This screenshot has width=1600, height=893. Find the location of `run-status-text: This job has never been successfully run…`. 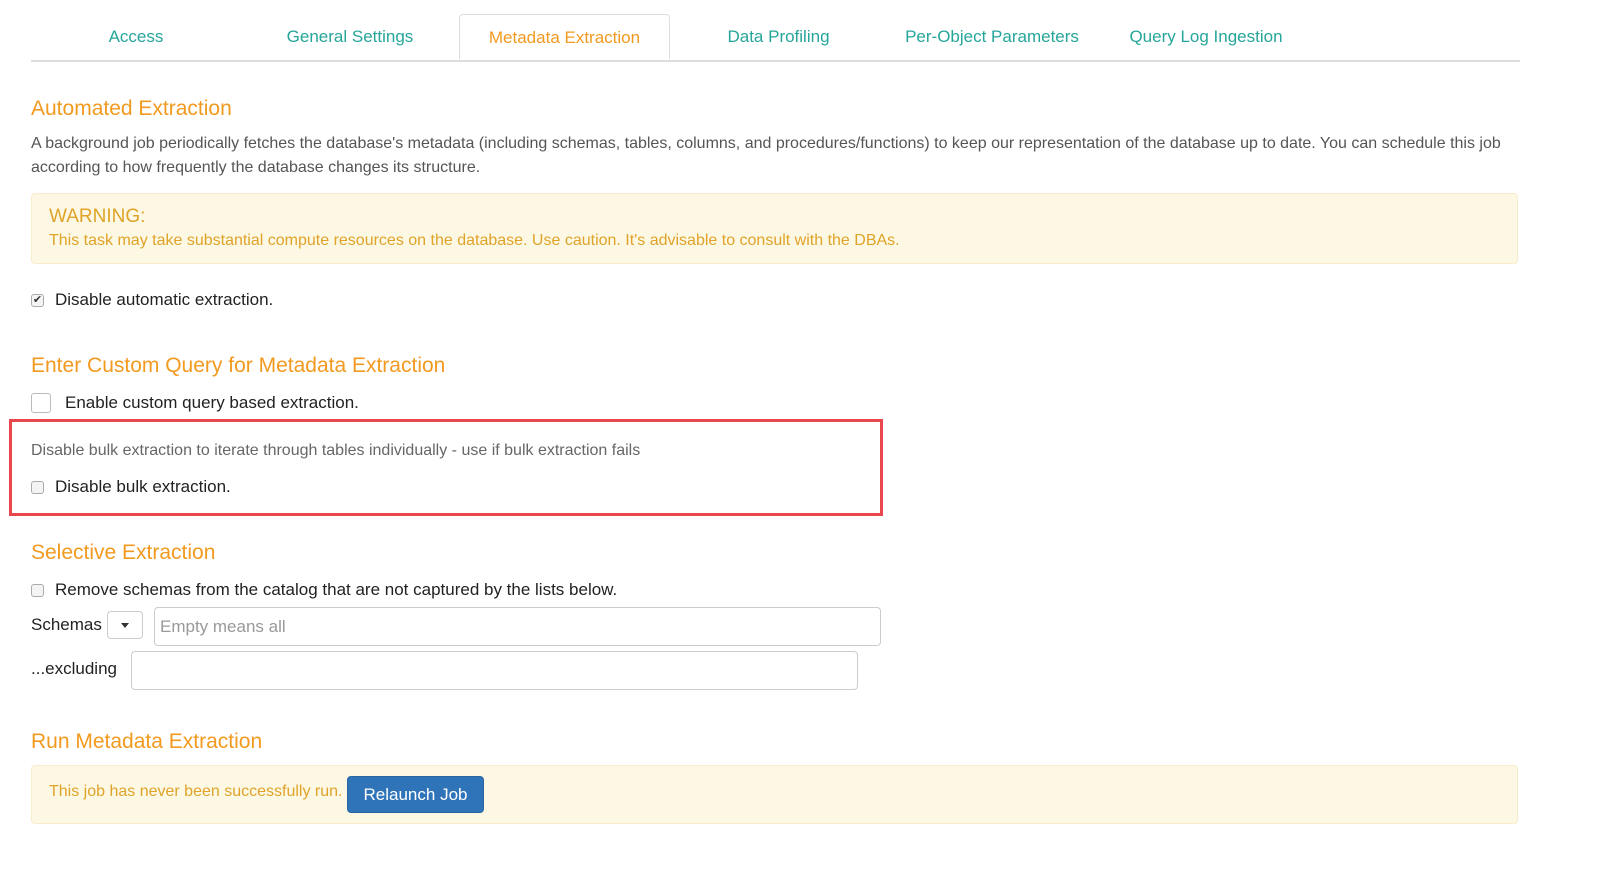

run-status-text: This job has never been successfully run… is located at coordinates (196, 791).